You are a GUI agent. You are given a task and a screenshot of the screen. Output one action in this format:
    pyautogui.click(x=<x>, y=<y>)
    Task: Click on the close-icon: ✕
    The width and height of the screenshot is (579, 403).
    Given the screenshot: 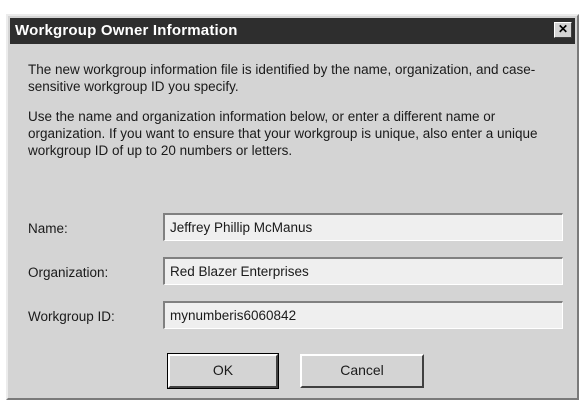 What is the action you would take?
    pyautogui.click(x=563, y=30)
    